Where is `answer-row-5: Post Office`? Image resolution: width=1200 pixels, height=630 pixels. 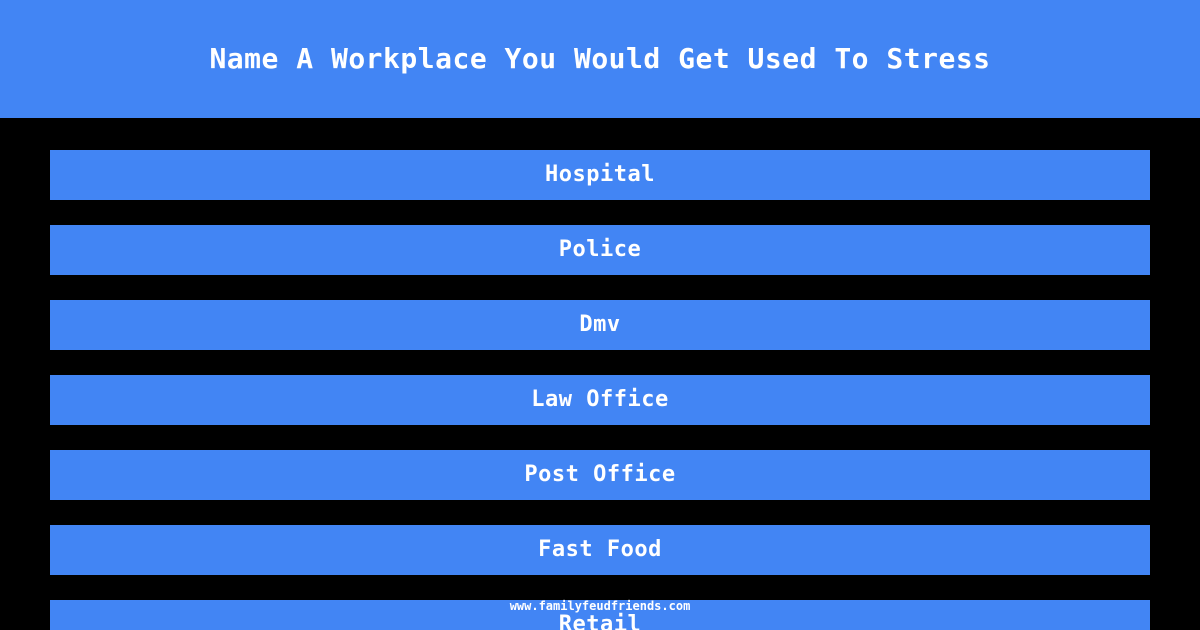
answer-row-5: Post Office is located at coordinates (600, 475).